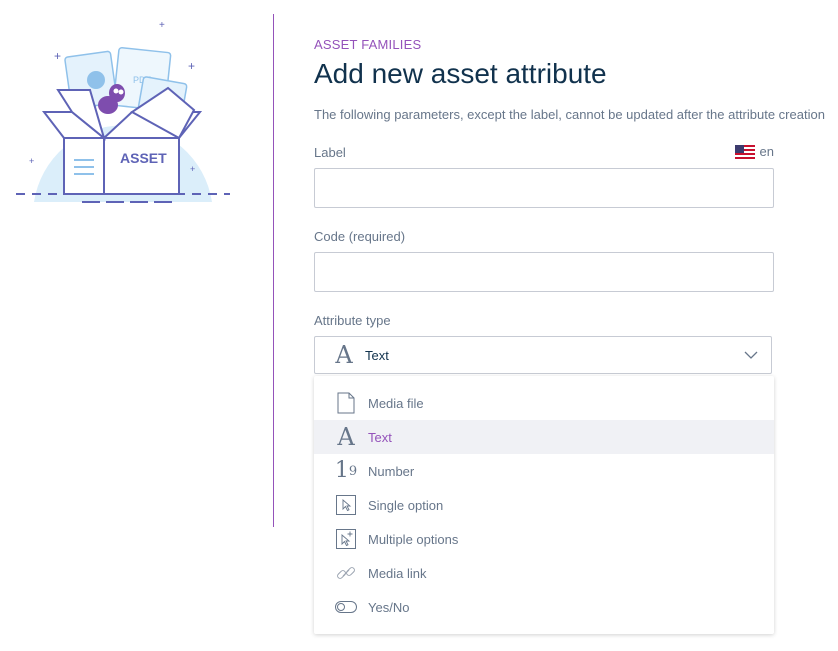 Image resolution: width=838 pixels, height=651 pixels. What do you see at coordinates (391, 471) in the screenshot?
I see `option-label: Number` at bounding box center [391, 471].